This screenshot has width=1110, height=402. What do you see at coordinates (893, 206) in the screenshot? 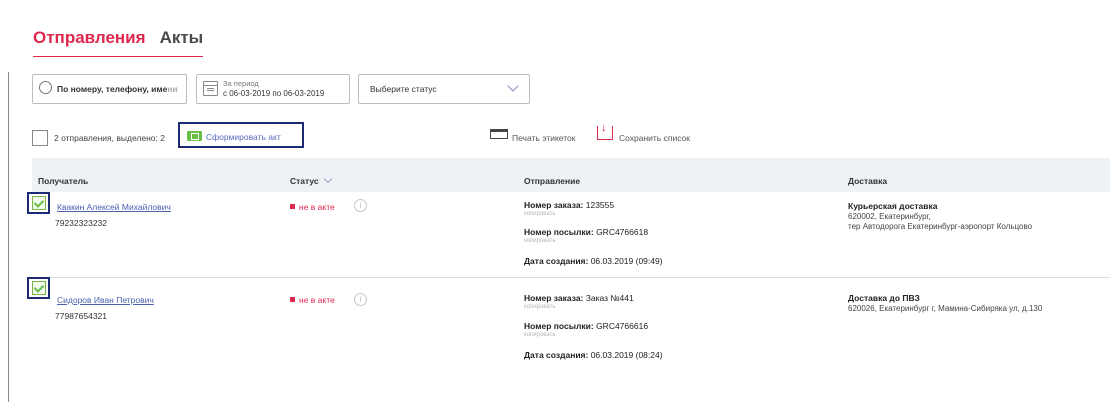
I see `delivery-type: Курьерская доставка` at bounding box center [893, 206].